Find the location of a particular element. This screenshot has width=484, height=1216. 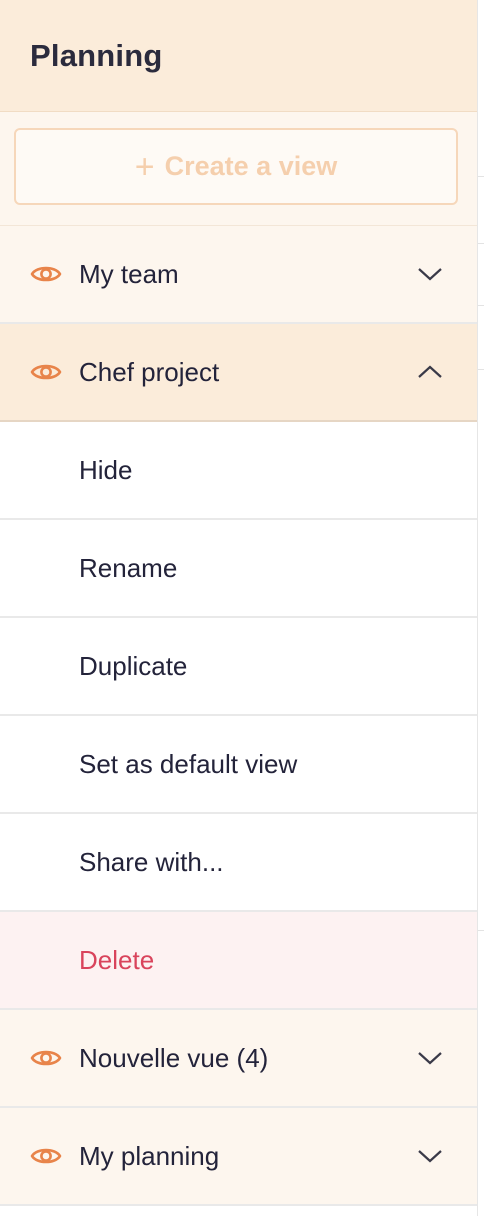

menu-item-hide: Hide is located at coordinates (238, 471).